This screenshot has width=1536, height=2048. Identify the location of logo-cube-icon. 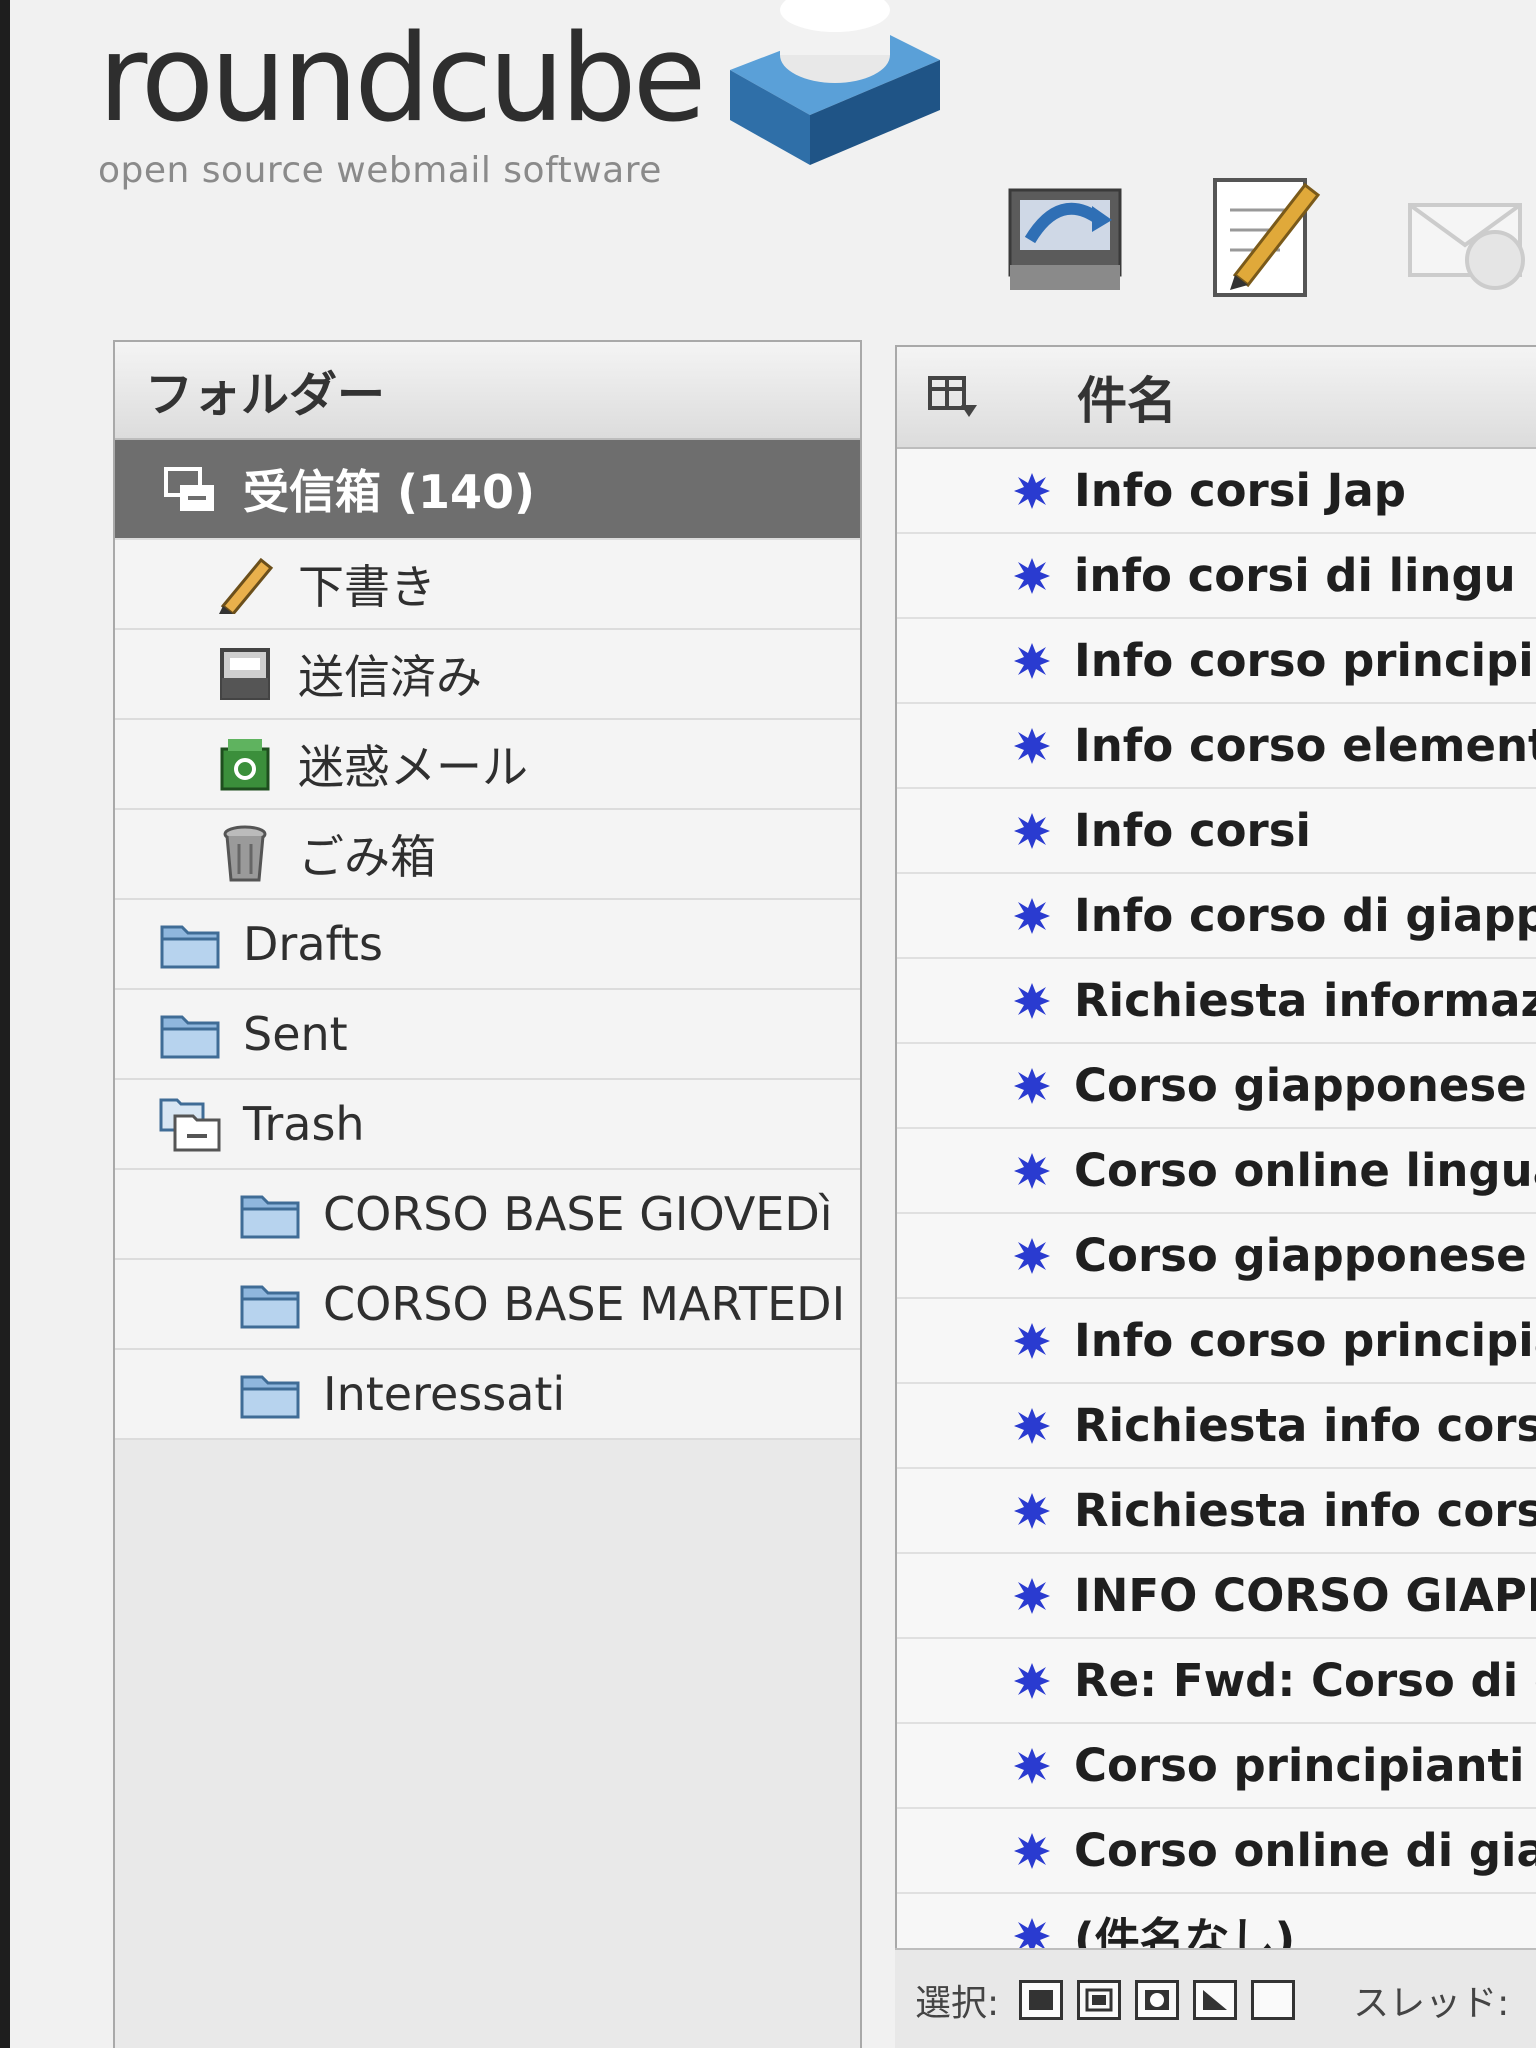
(830, 87).